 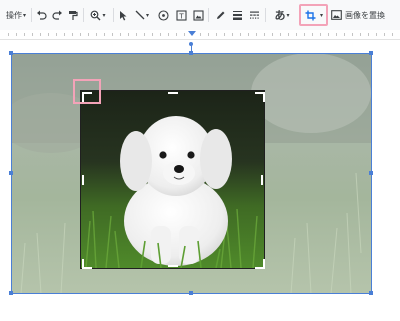 I want to click on select-icon, so click(x=122, y=15).